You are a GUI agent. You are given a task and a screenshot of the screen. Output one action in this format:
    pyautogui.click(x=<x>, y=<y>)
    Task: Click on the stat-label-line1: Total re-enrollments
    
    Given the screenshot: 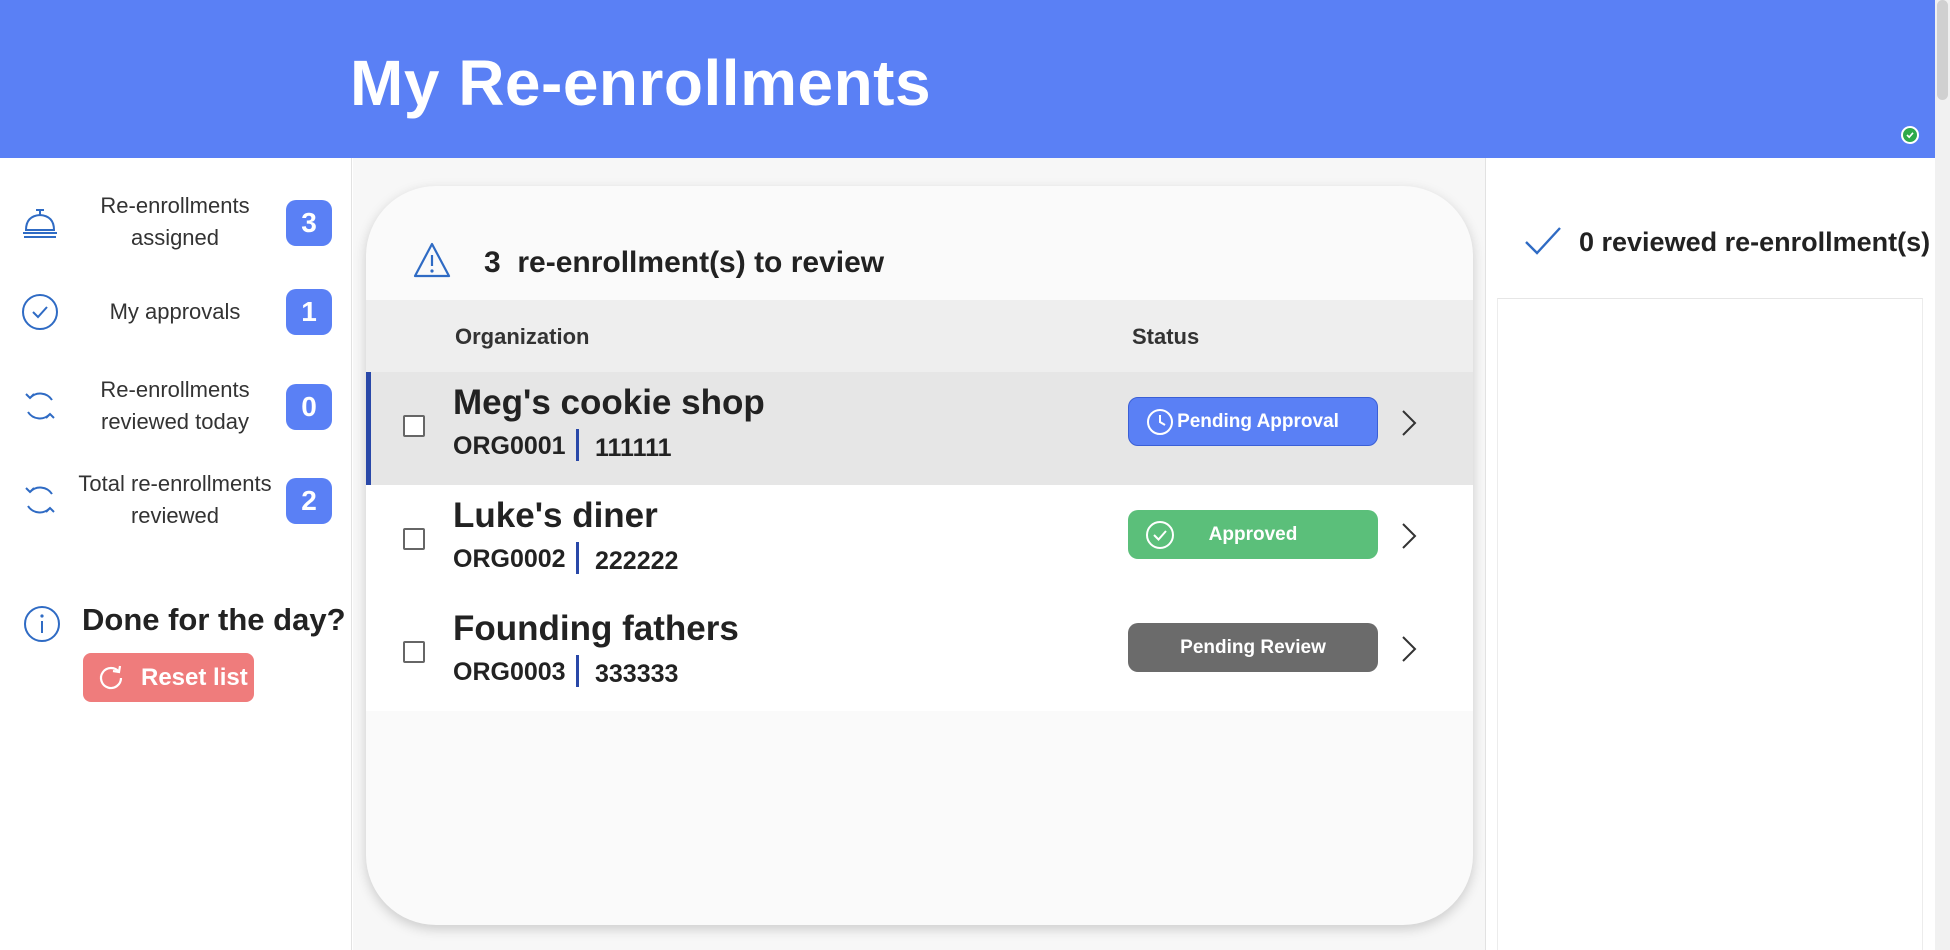 What is the action you would take?
    pyautogui.click(x=175, y=483)
    